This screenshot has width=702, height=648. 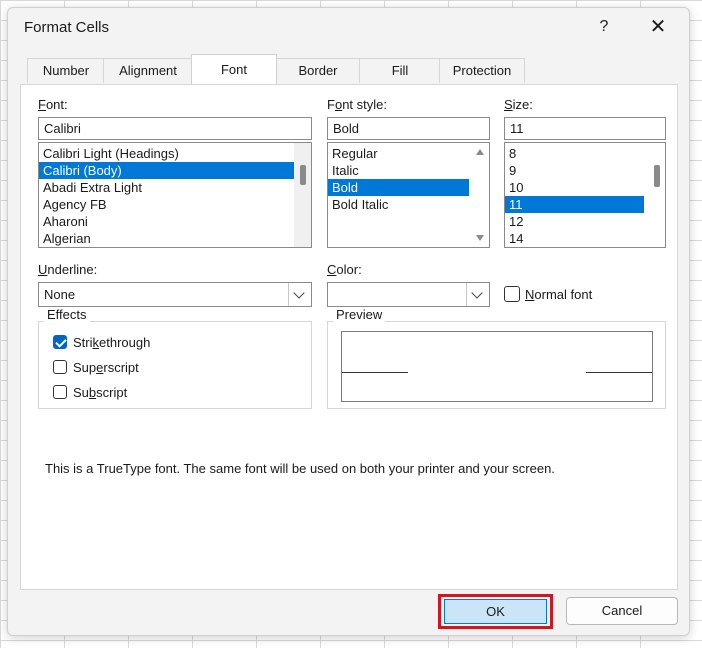 I want to click on list-item: Abadi Extra Light, so click(x=175, y=187).